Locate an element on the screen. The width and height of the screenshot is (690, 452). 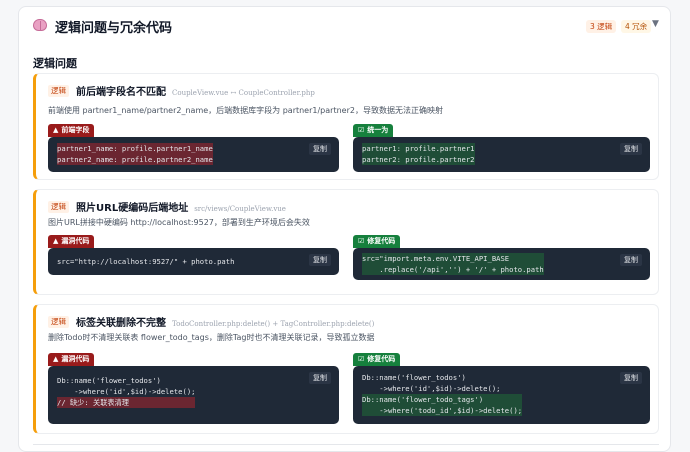
redundant-count-badge: 4 冗余 is located at coordinates (636, 26).